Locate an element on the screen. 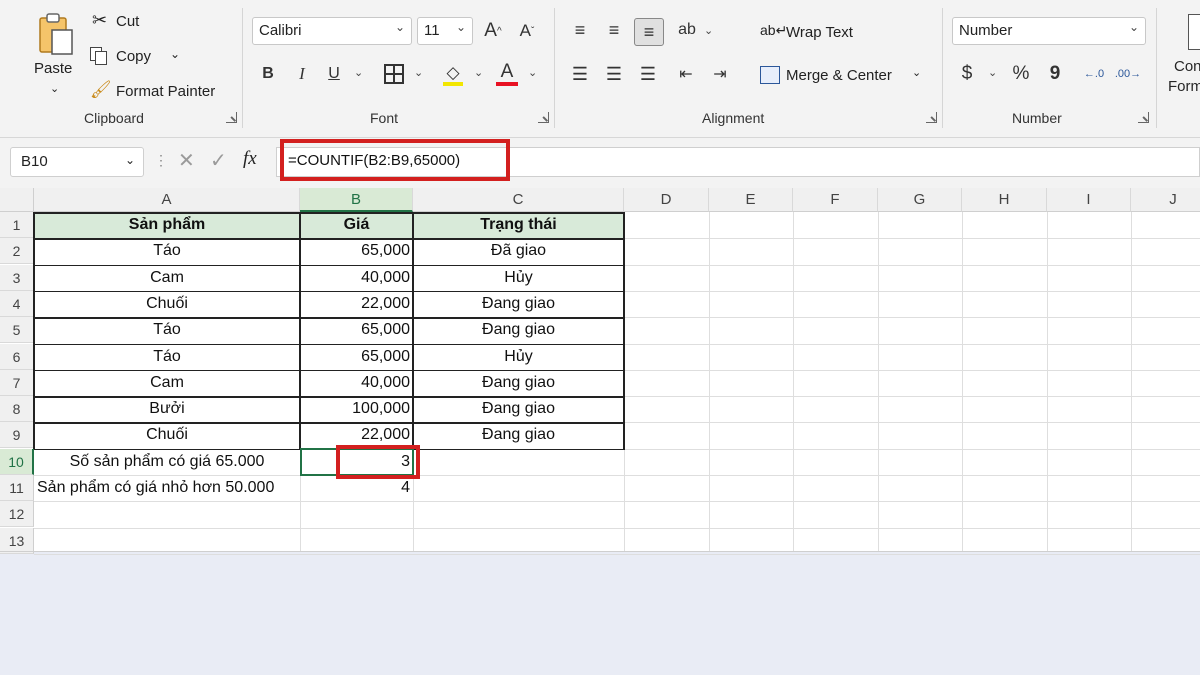 The height and width of the screenshot is (675, 1200). row-header-2: 2 is located at coordinates (17, 251).